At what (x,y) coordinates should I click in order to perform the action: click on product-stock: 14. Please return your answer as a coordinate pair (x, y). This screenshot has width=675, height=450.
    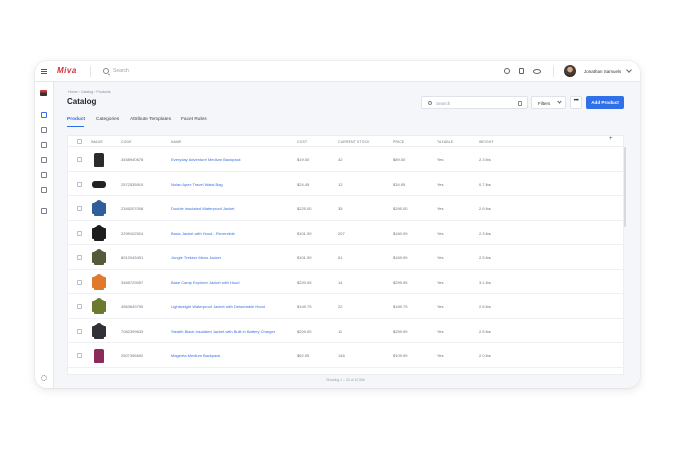
    Looking at the image, I should click on (340, 282).